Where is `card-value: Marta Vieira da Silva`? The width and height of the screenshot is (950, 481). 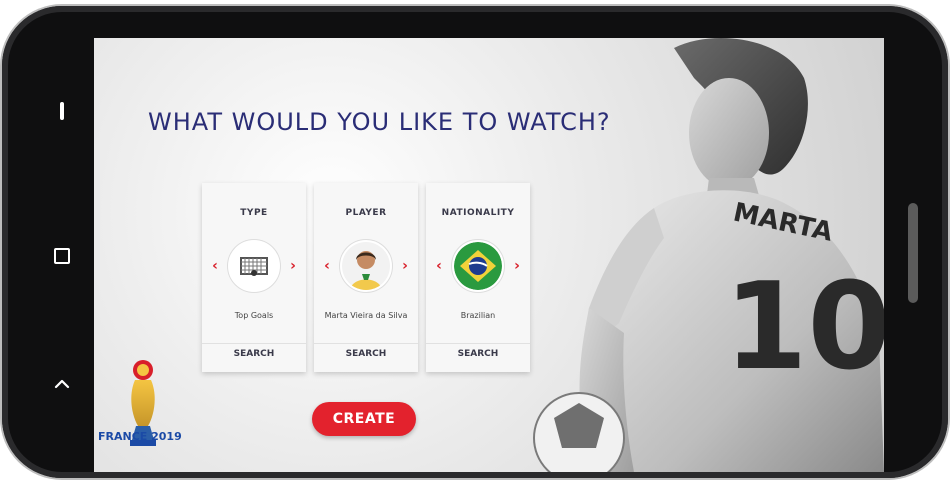
card-value: Marta Vieira da Silva is located at coordinates (366, 315).